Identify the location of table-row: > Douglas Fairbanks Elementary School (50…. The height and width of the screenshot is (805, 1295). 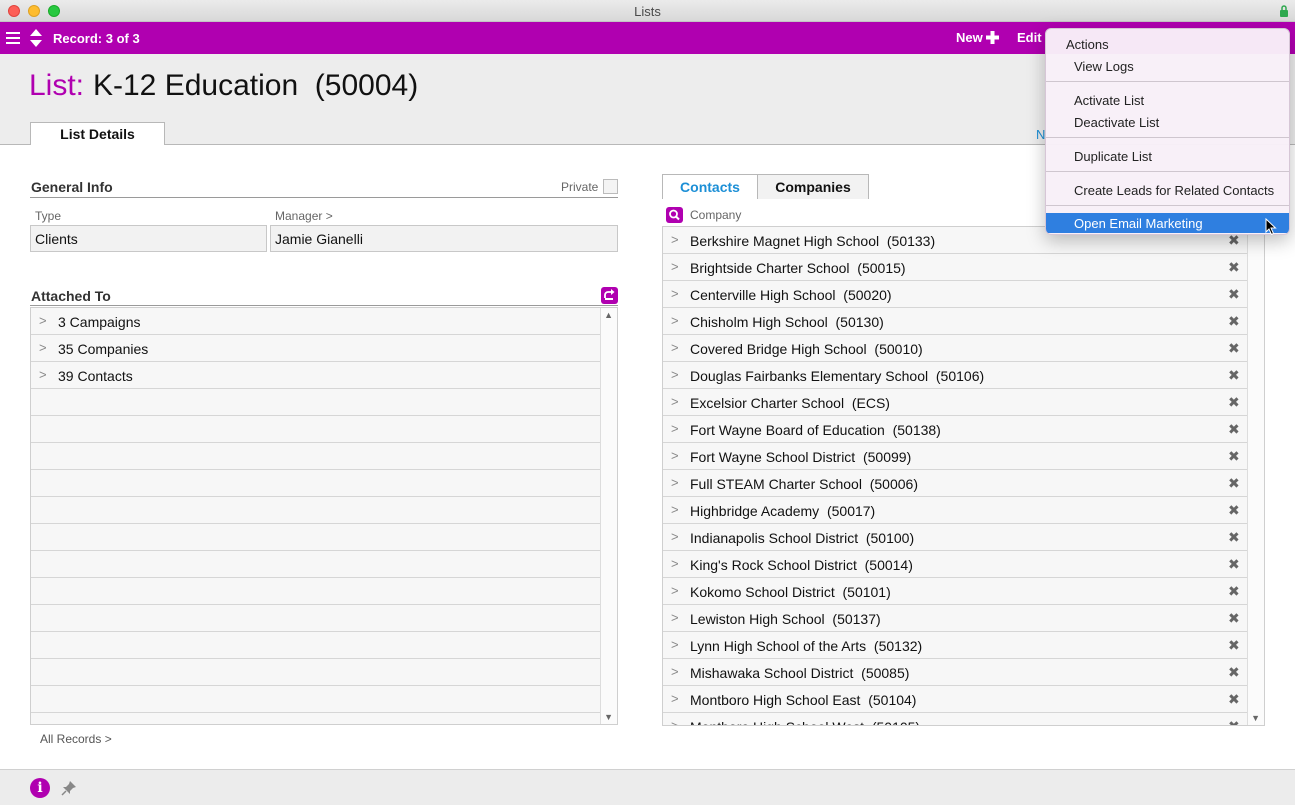
(955, 375).